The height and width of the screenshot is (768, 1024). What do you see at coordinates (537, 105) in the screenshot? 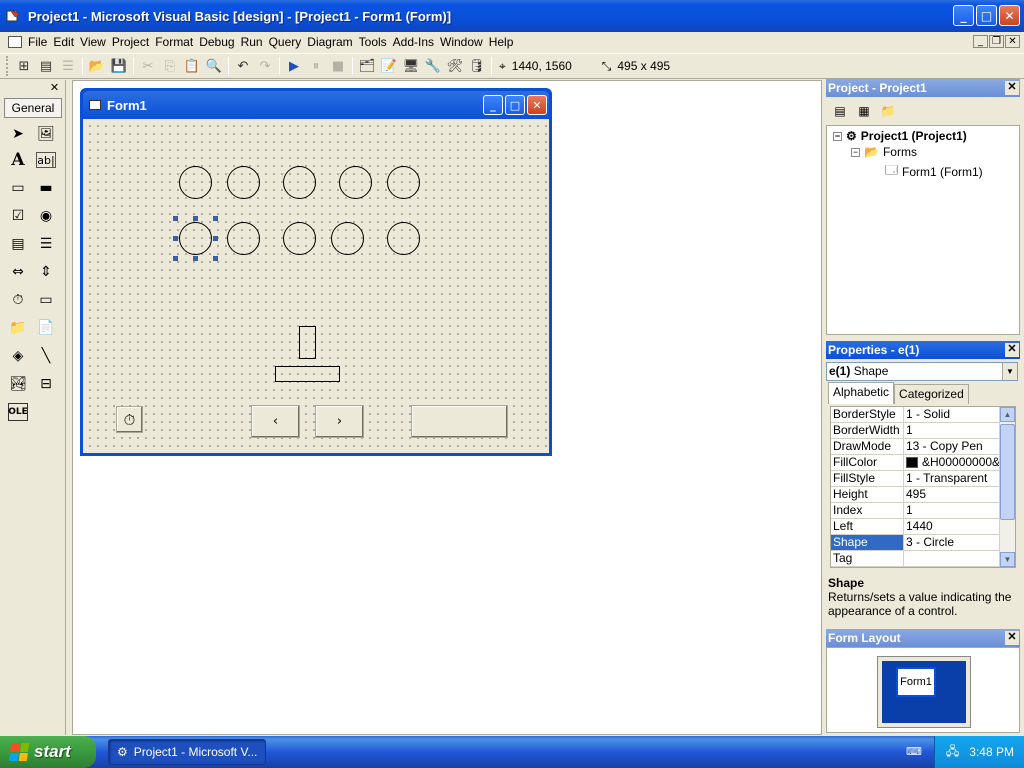
I see `form-close-button: ✕` at bounding box center [537, 105].